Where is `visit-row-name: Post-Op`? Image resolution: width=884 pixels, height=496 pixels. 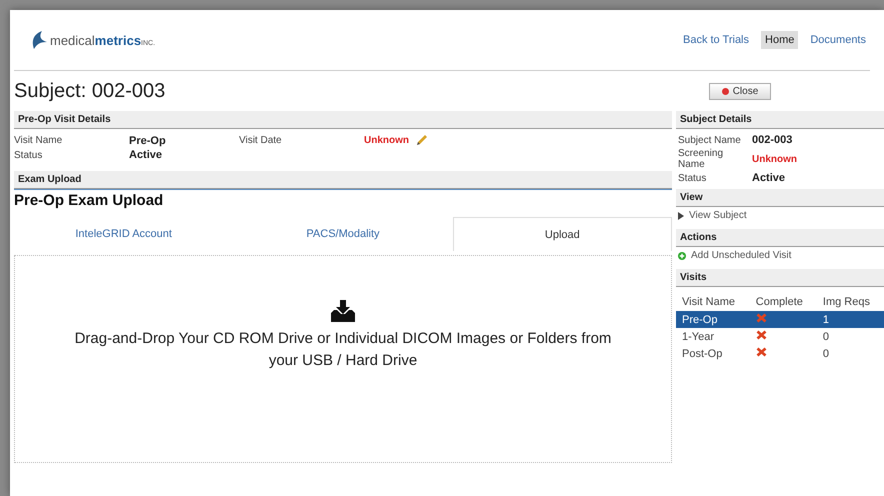 visit-row-name: Post-Op is located at coordinates (713, 353).